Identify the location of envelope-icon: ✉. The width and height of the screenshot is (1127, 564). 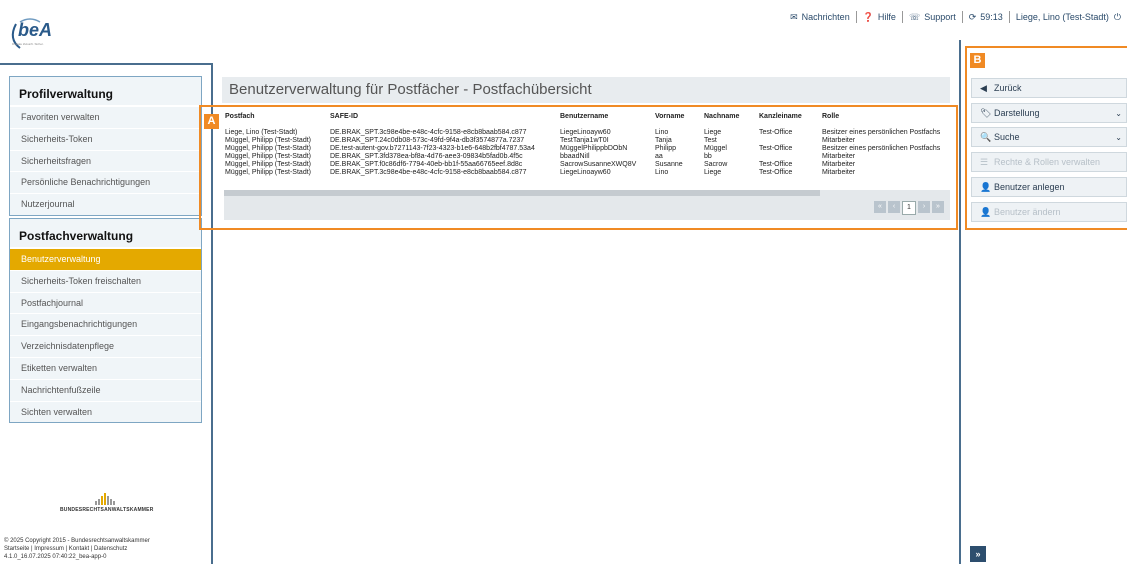
(794, 16).